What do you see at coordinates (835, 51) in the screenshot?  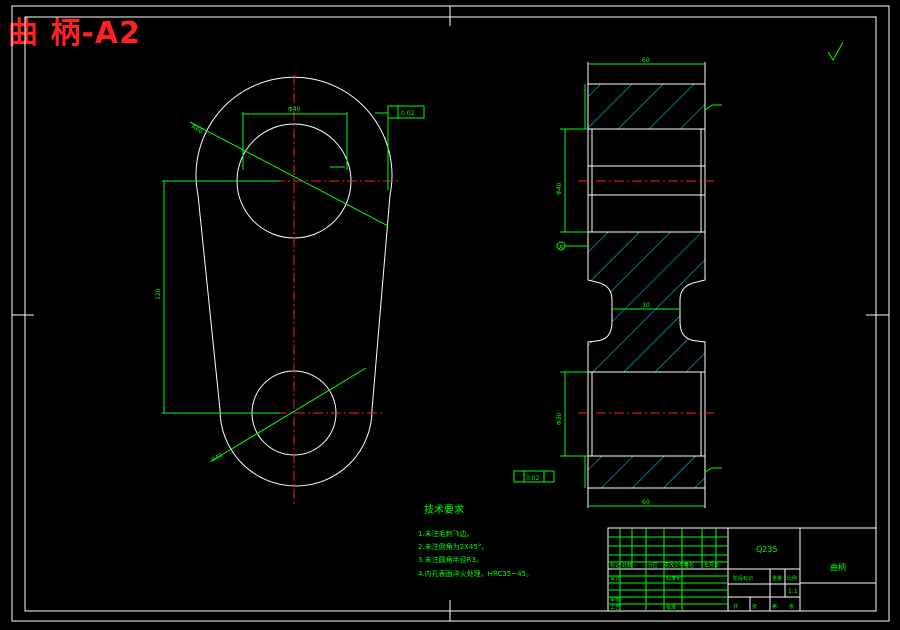 I see `surface-roughness-icon` at bounding box center [835, 51].